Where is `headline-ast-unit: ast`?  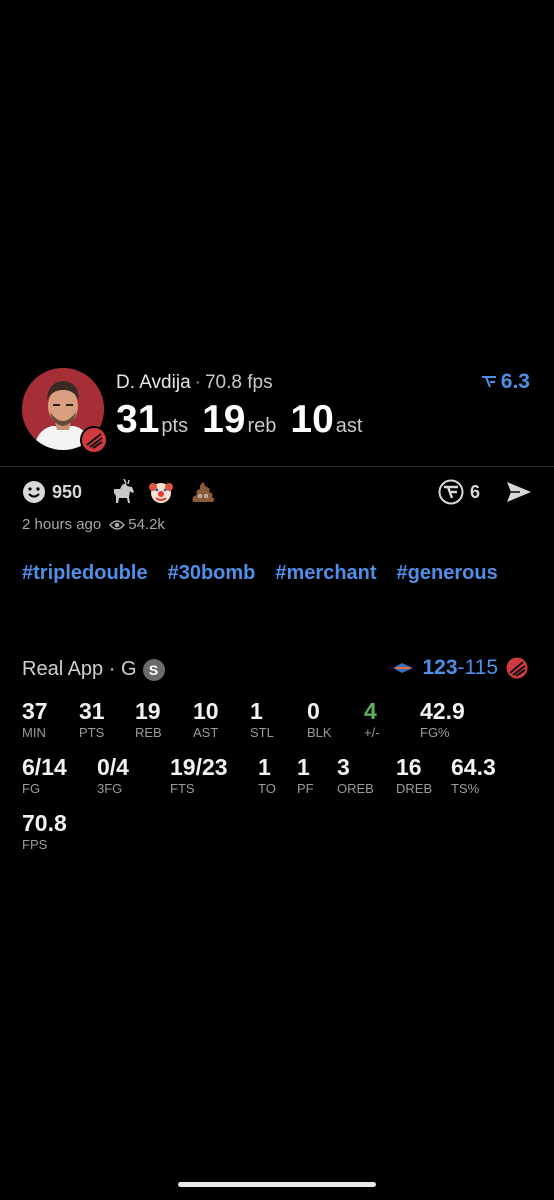 headline-ast-unit: ast is located at coordinates (349, 426).